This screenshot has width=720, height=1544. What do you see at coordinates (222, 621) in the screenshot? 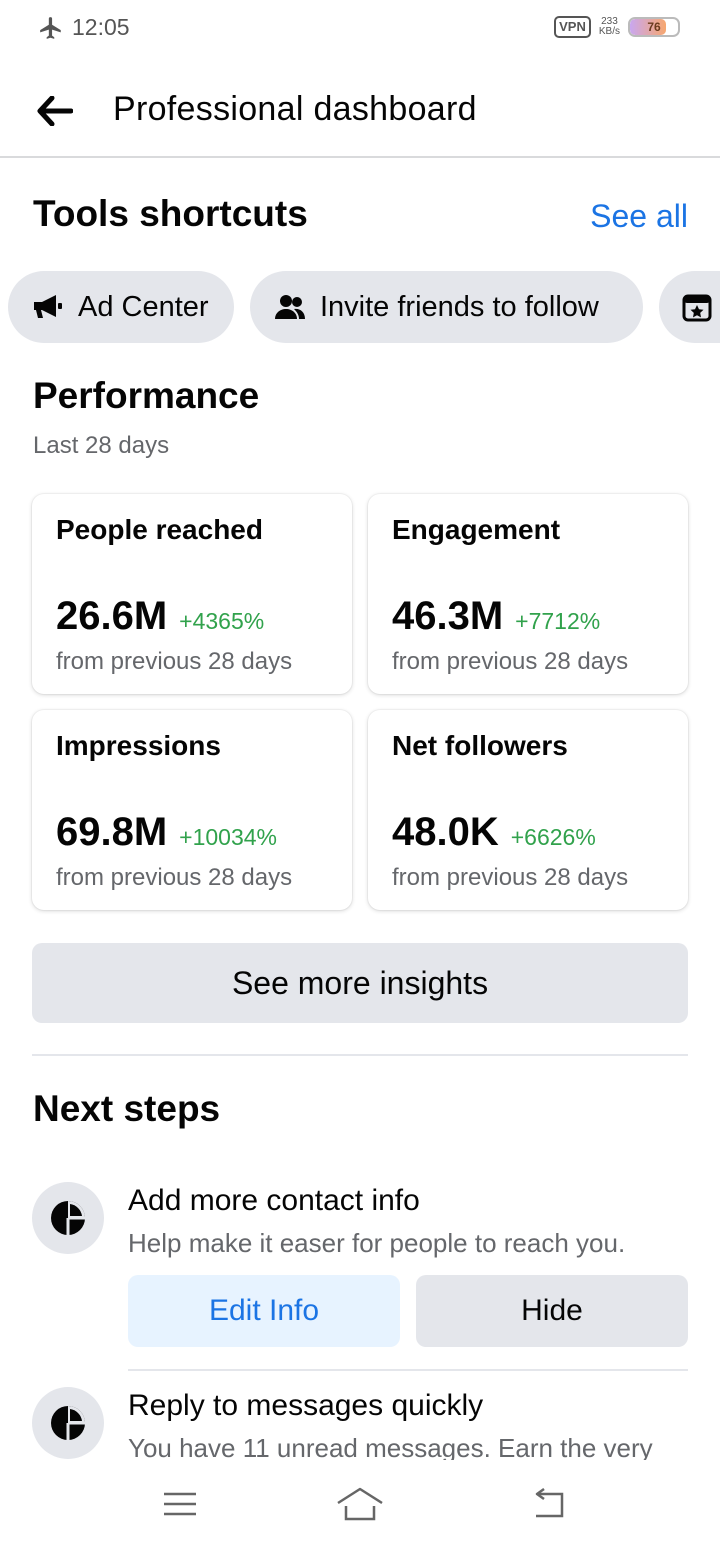
I see `metric-change: +4365%` at bounding box center [222, 621].